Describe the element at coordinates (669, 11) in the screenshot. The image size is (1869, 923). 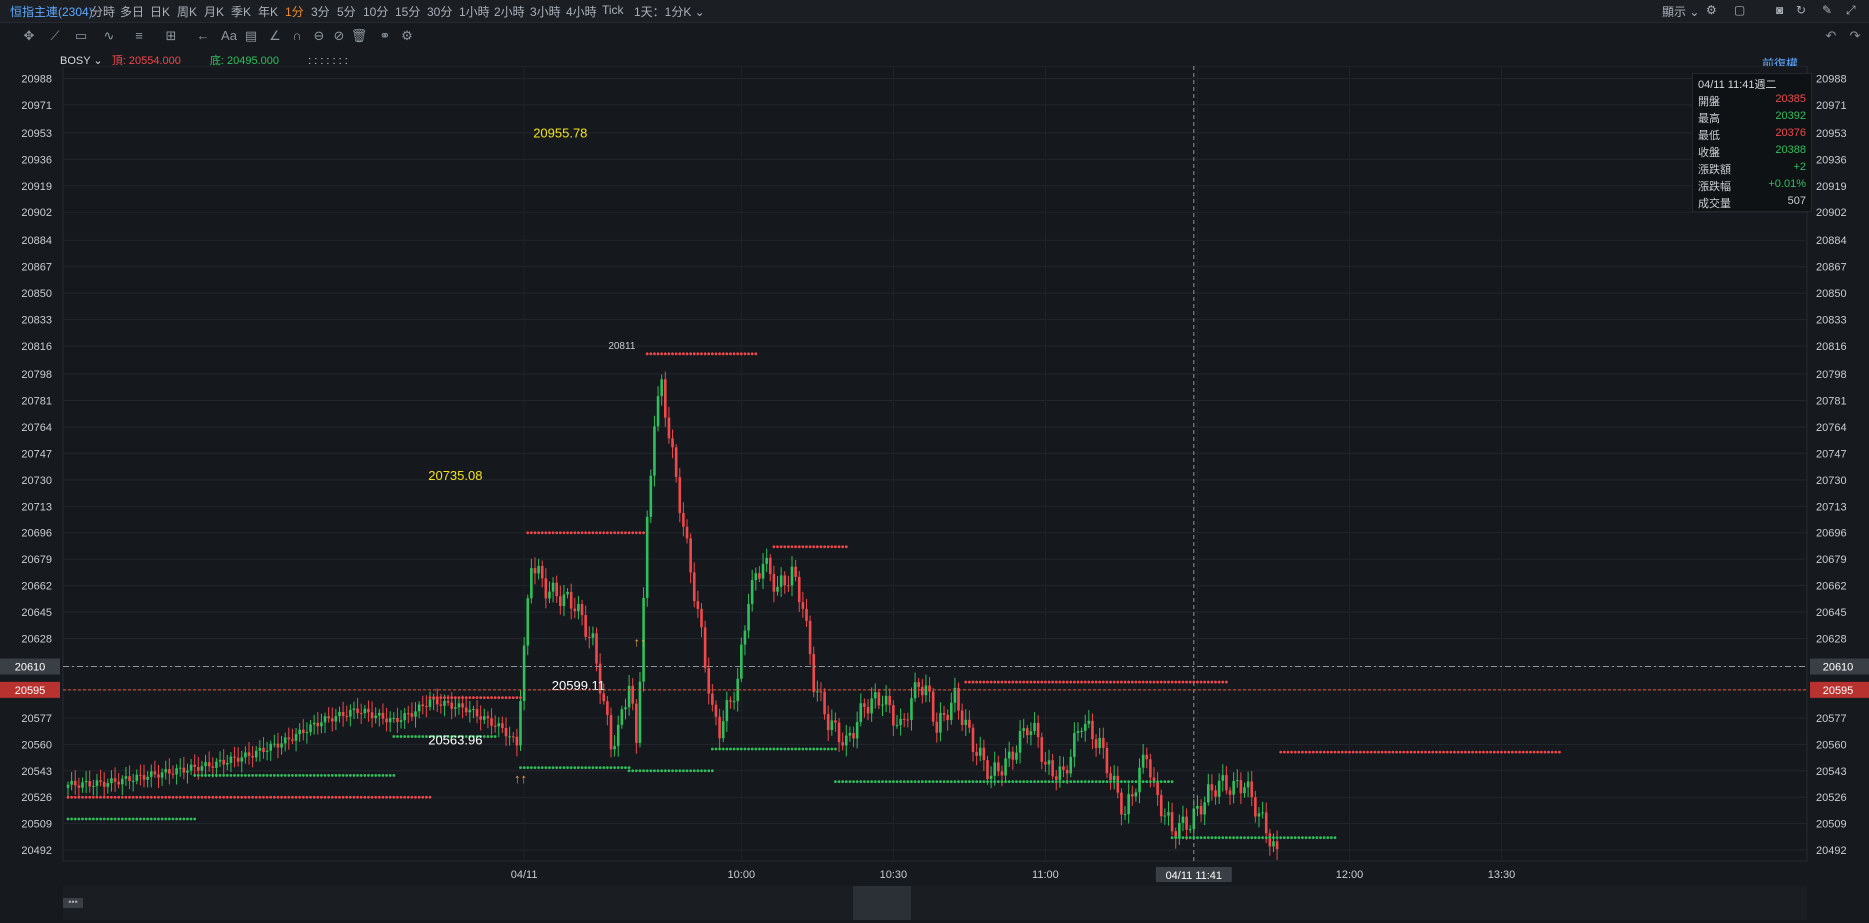
I see `interval-select: 1天：1分K ⌄` at that location.